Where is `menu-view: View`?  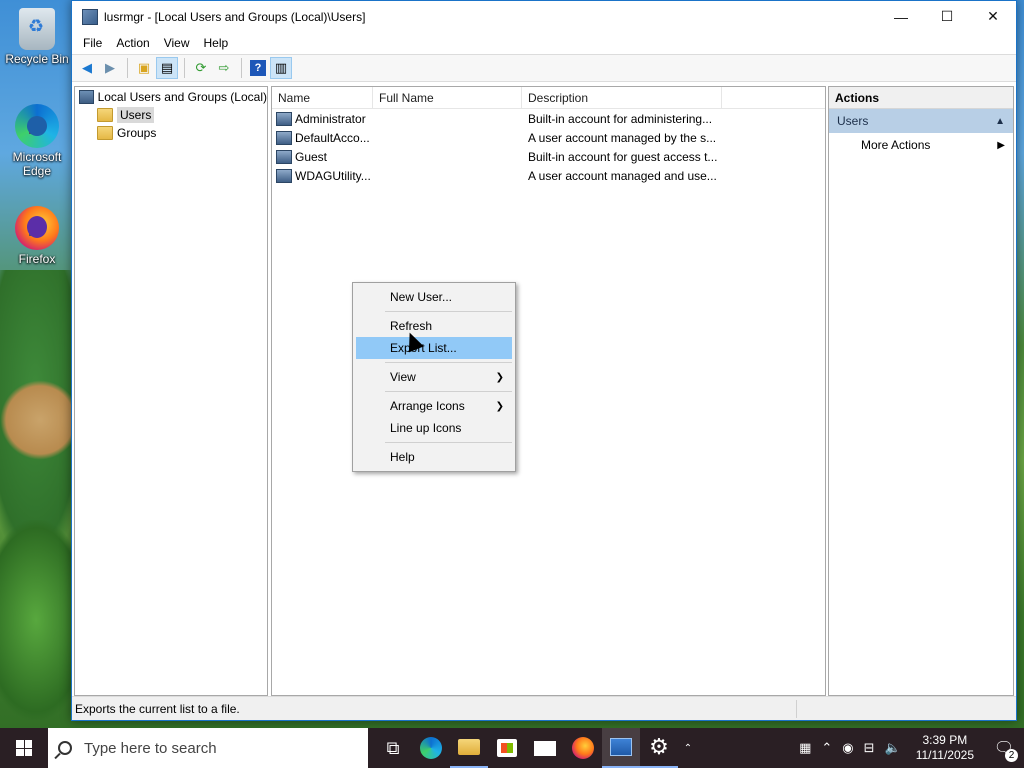
menu-view: View is located at coordinates (177, 43).